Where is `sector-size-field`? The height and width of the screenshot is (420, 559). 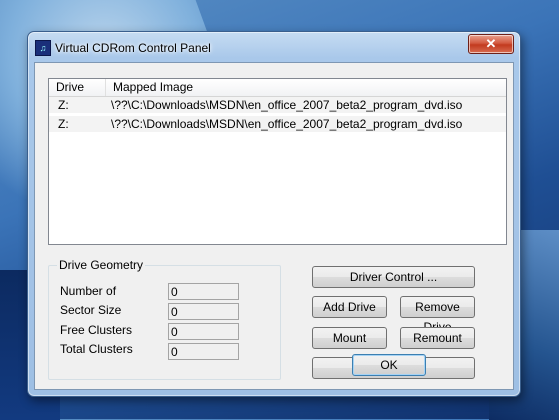 sector-size-field is located at coordinates (203, 311).